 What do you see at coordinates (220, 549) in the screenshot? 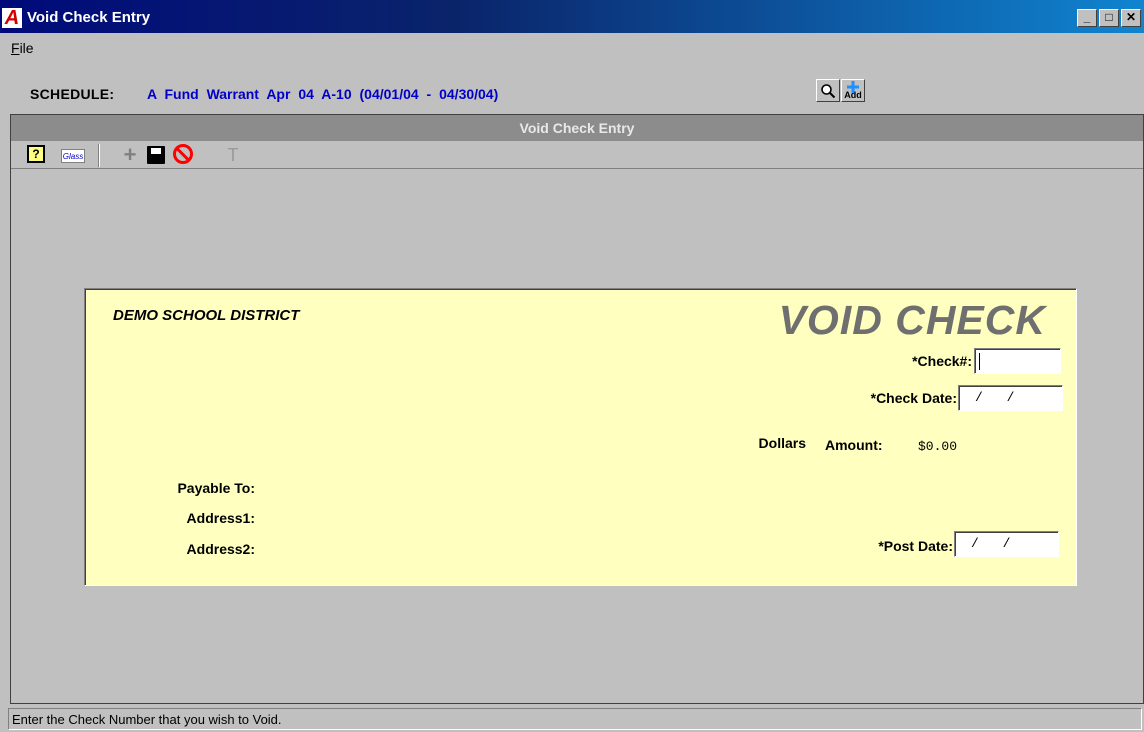
I see `address2-label: Address2:` at bounding box center [220, 549].